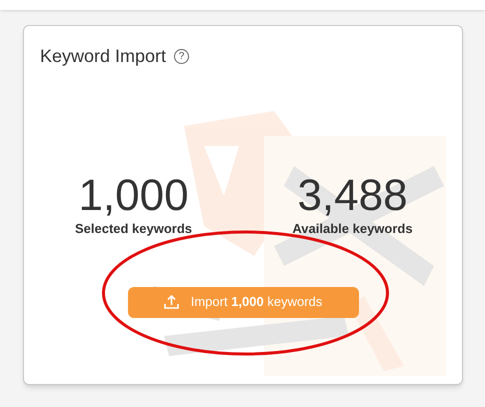  Describe the element at coordinates (352, 196) in the screenshot. I see `stat-value: 3,488` at that location.